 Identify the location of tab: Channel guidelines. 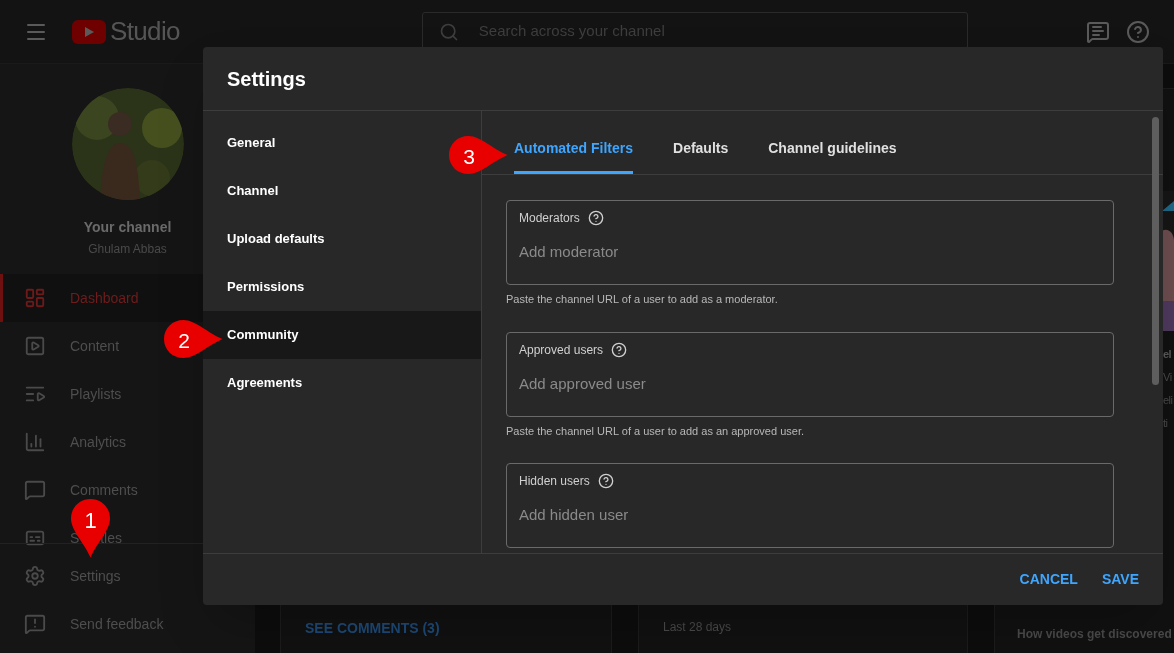
(832, 150).